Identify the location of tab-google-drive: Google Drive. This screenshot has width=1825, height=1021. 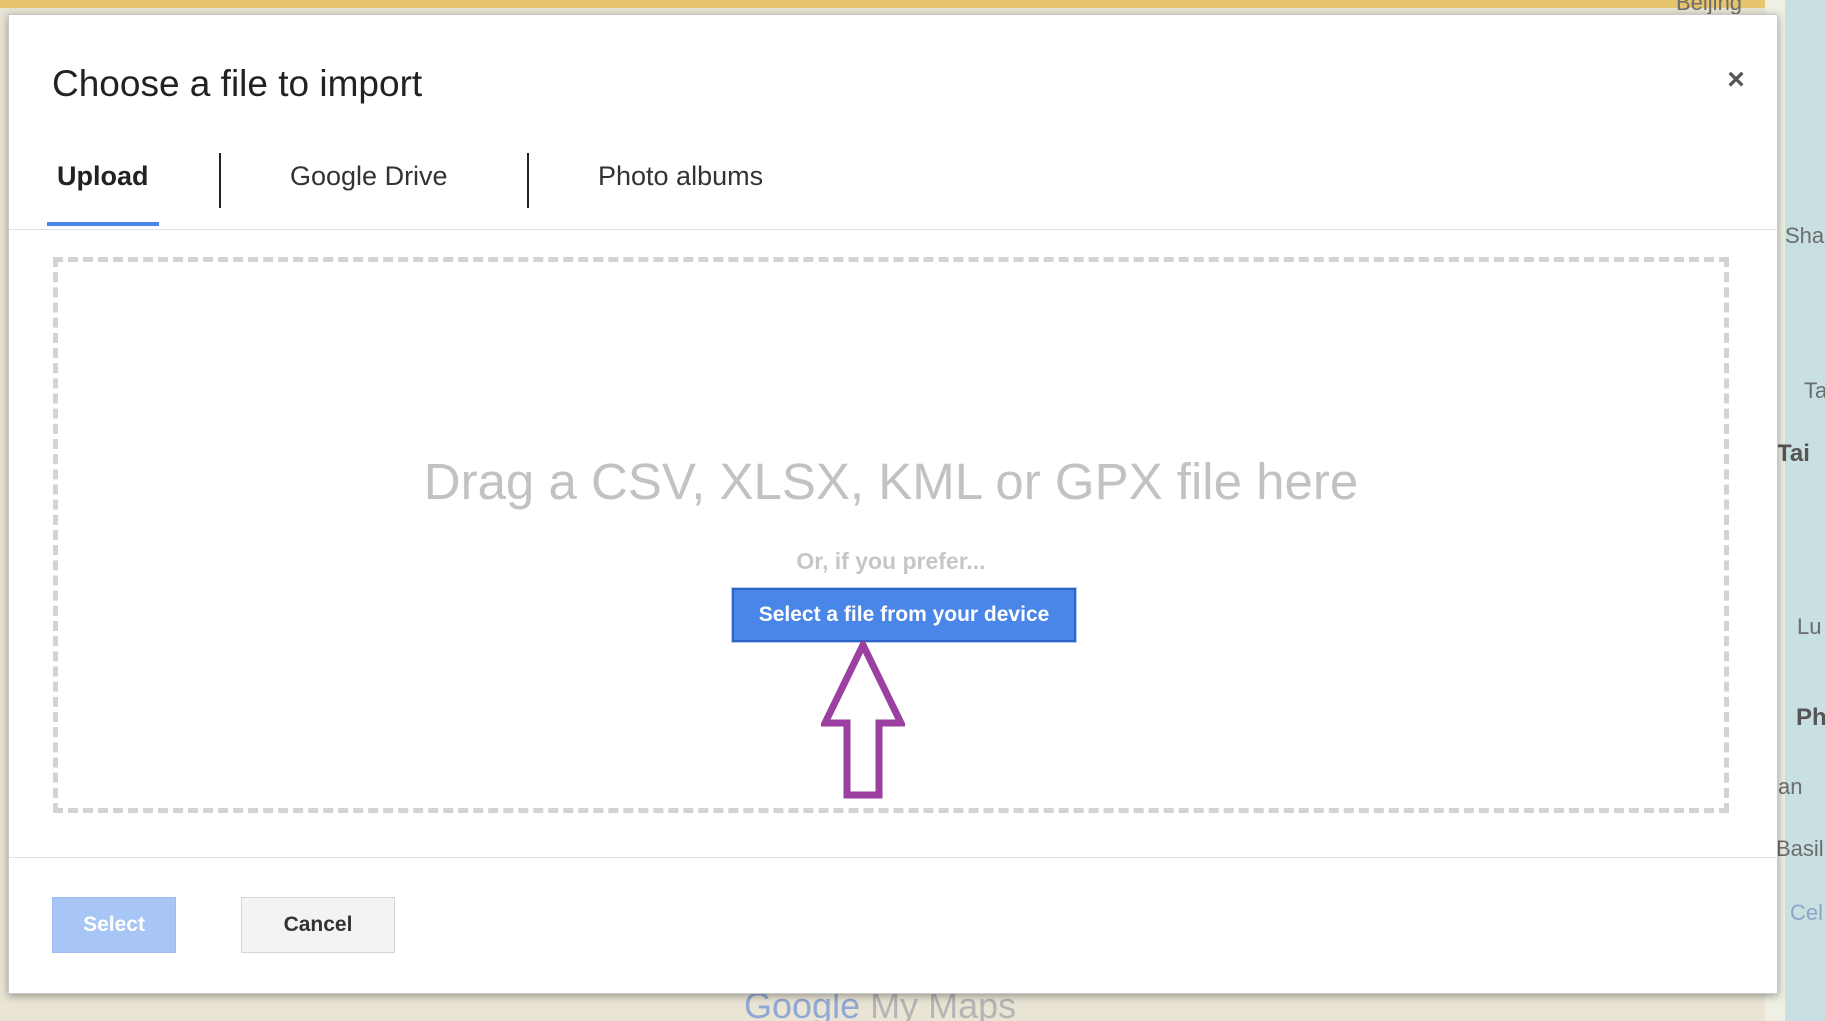
(369, 176).